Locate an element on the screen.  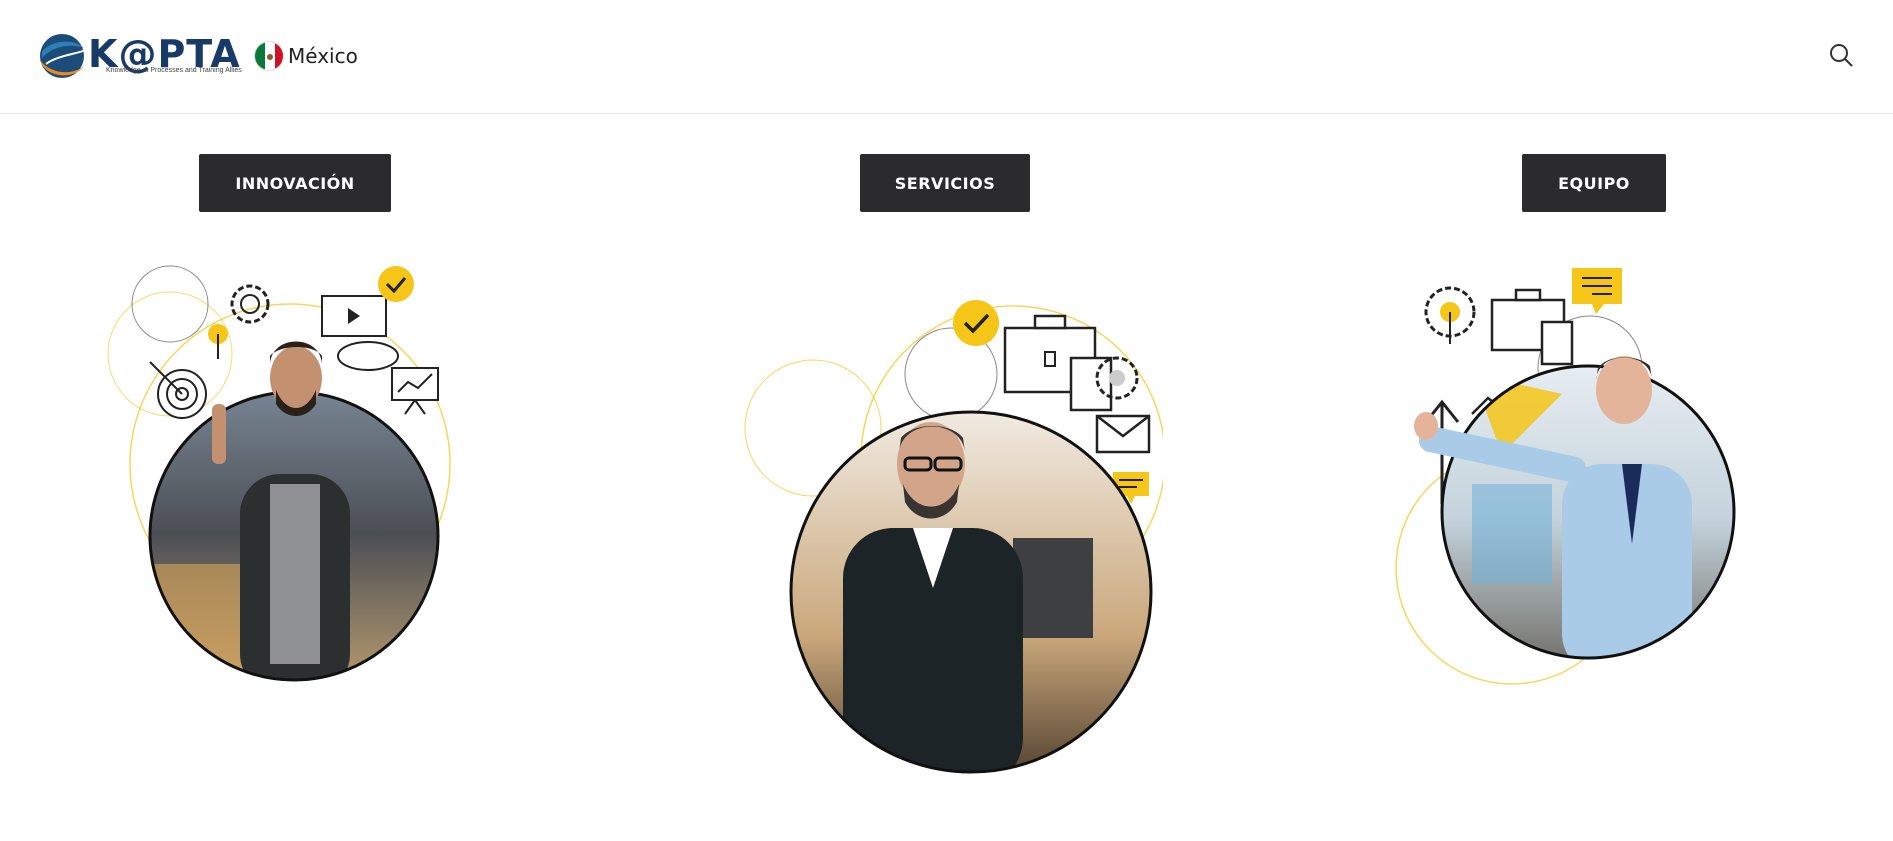
equipo-button: EQUIPO is located at coordinates (1594, 183).